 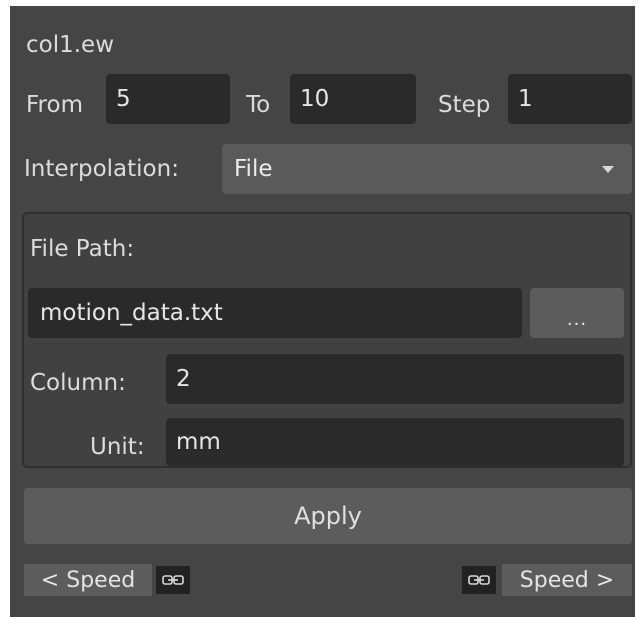 I want to click on interpolation-label: Interpolation:, so click(x=101, y=169).